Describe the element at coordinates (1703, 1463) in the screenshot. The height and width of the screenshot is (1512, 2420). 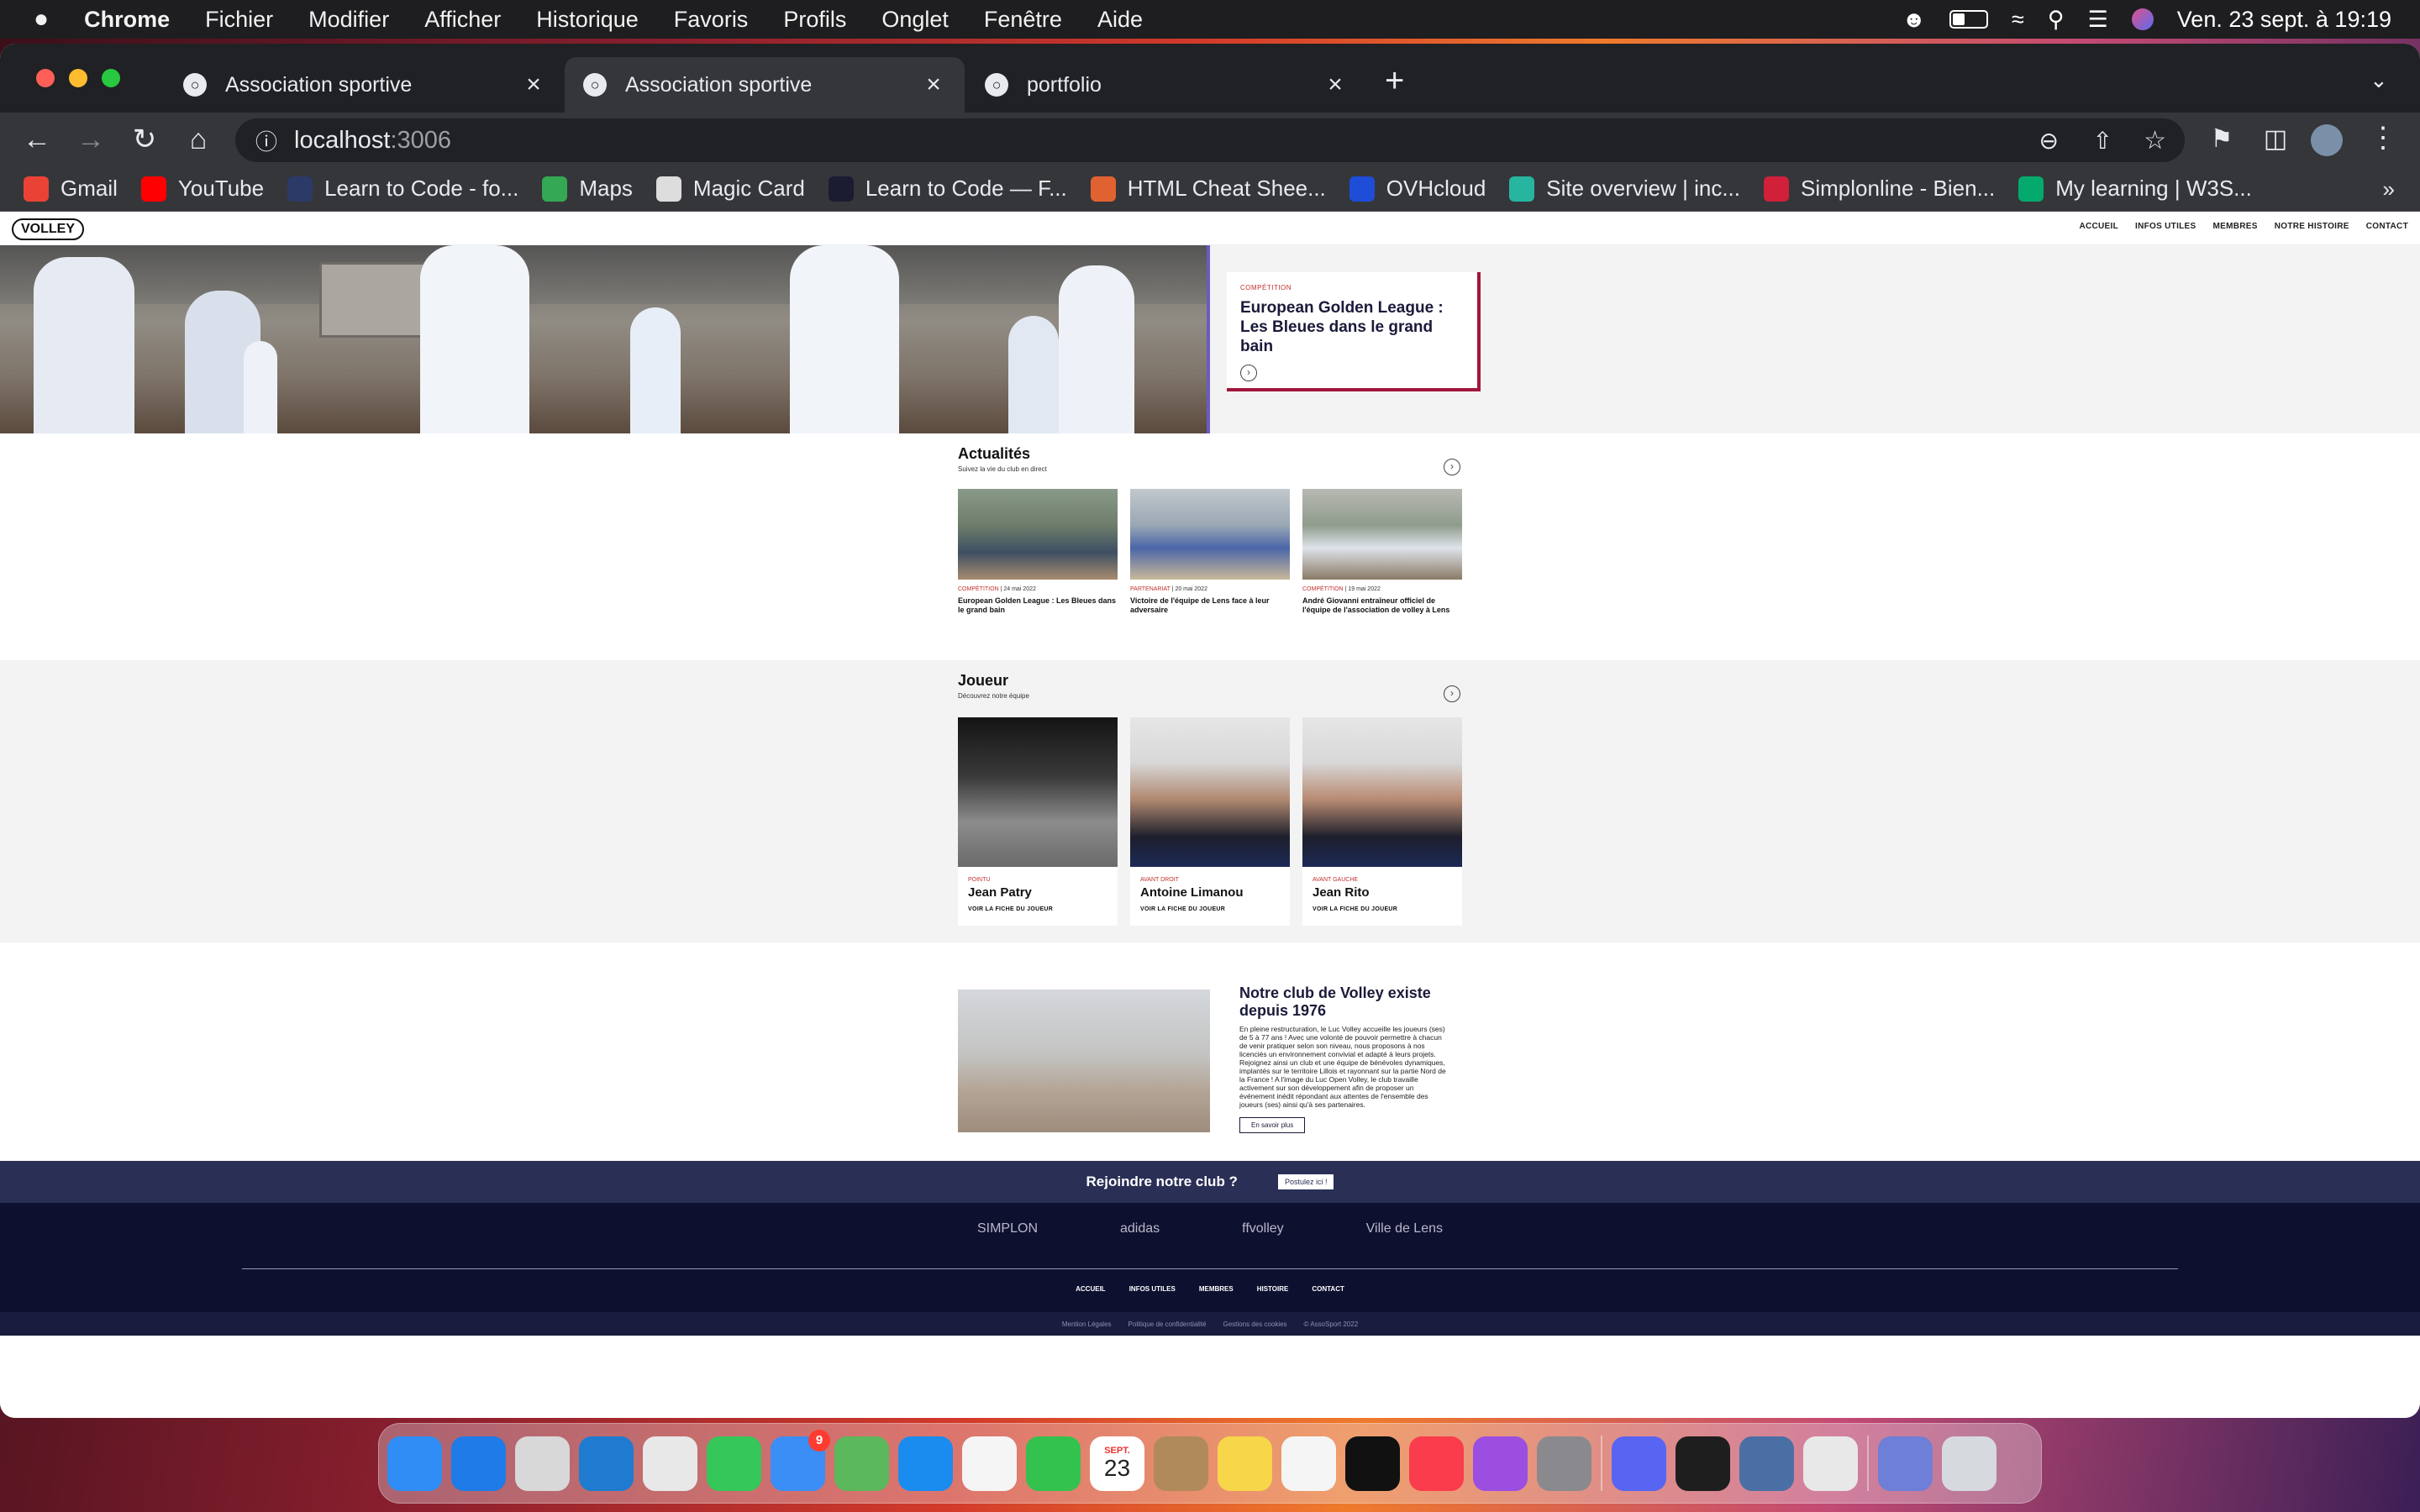
I see `figma-icon` at that location.